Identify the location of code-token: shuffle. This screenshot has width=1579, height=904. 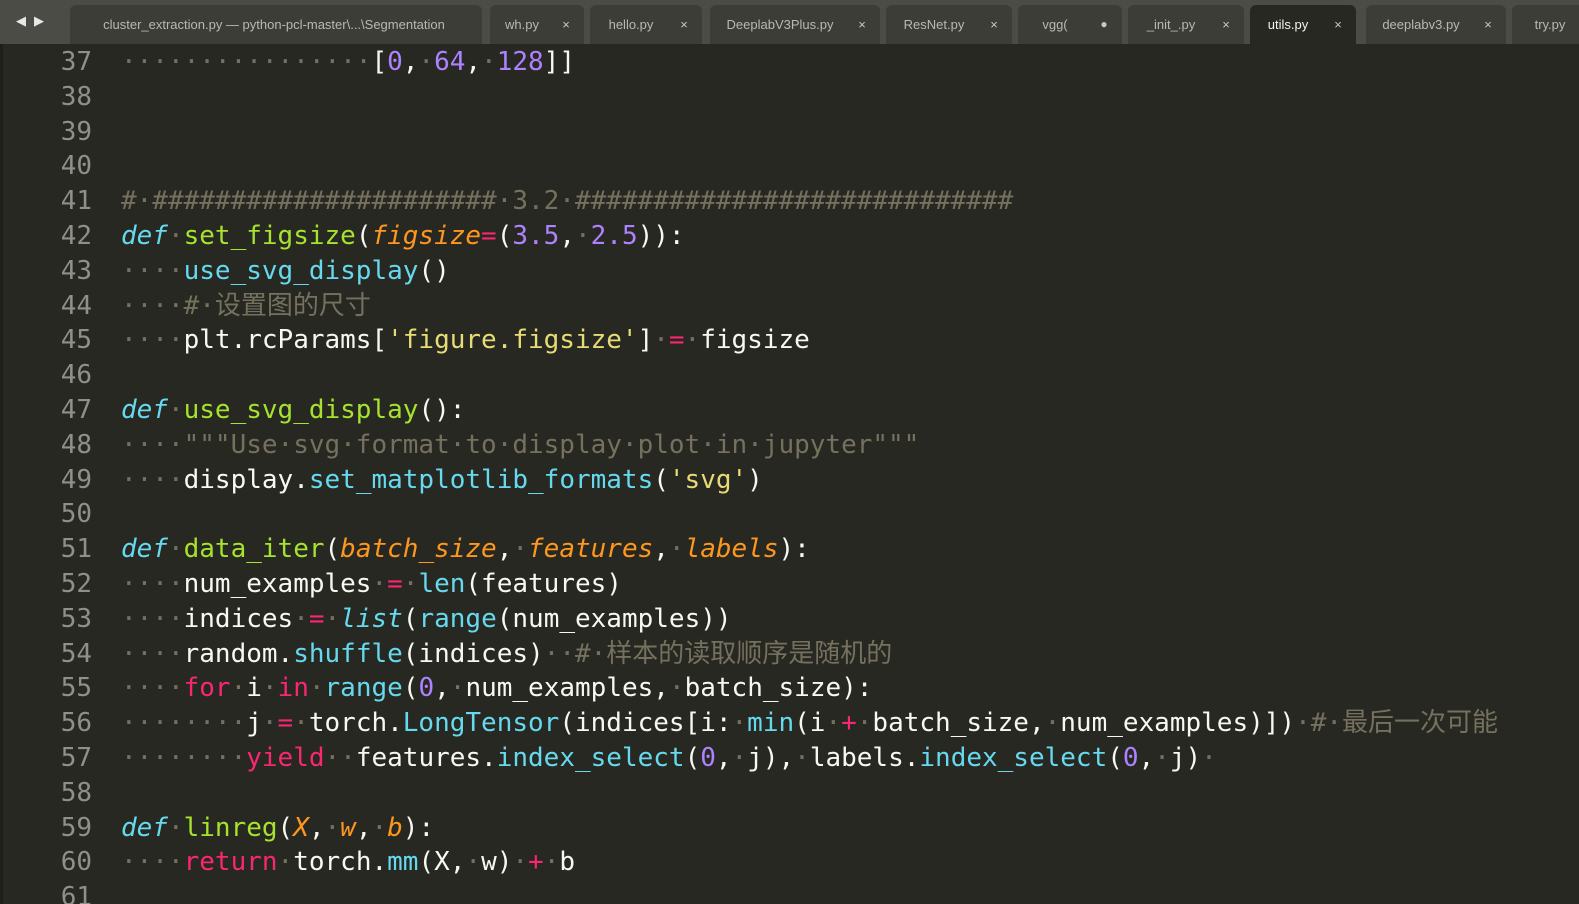
(348, 653).